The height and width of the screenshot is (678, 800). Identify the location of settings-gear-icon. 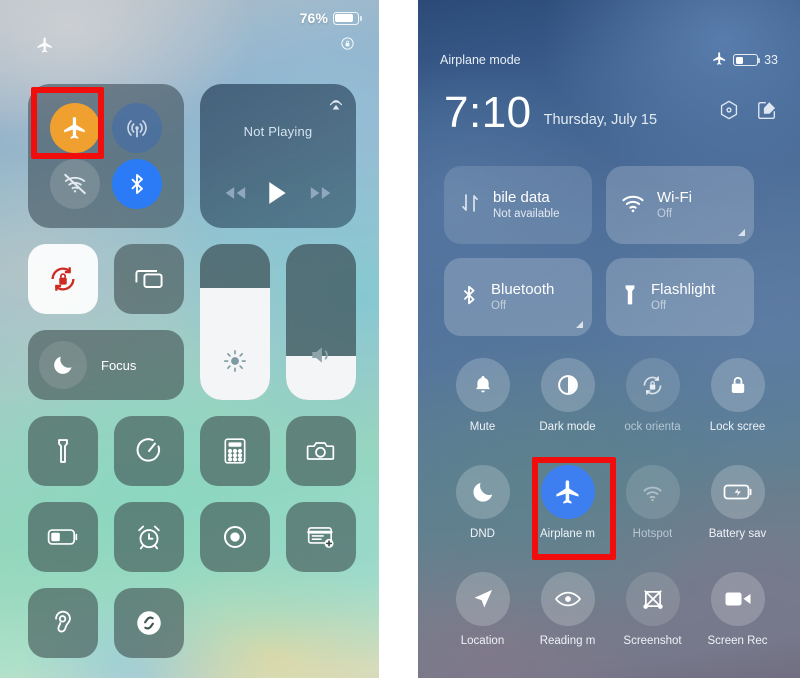
(729, 112).